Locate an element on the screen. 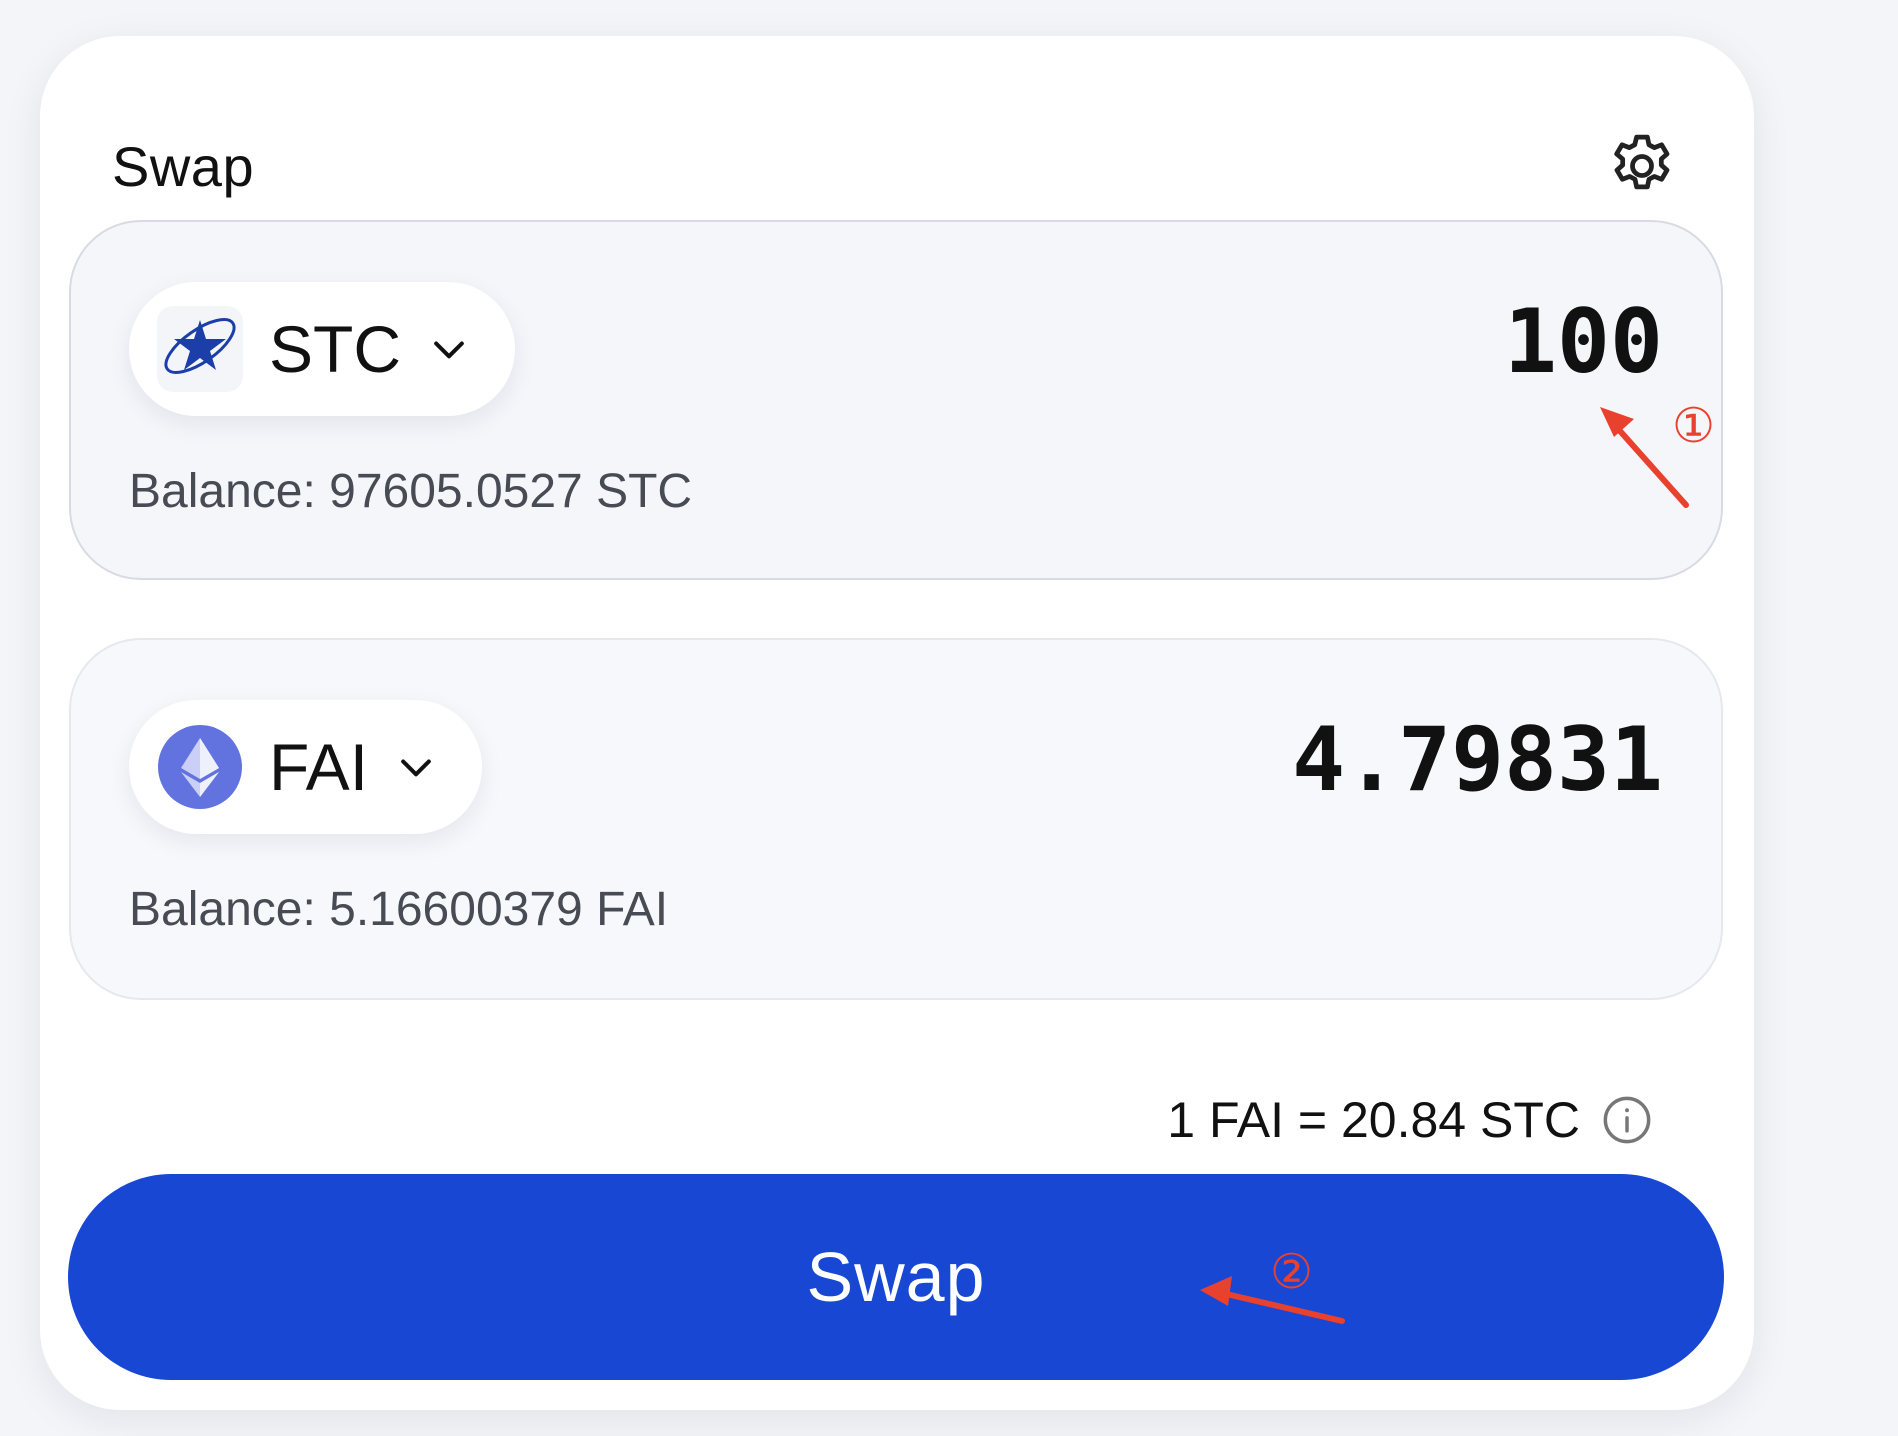  exchange-rate-text: 1 FAI = 20.84 STC is located at coordinates (1373, 1120).